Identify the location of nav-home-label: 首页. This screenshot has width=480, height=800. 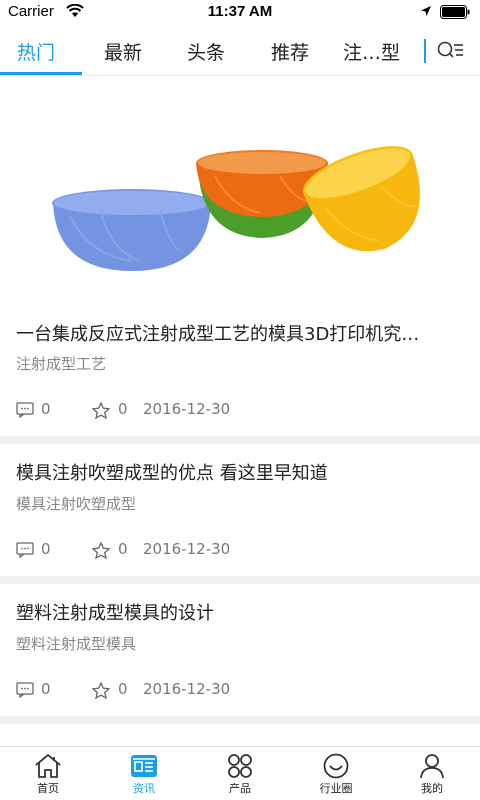
(48, 788).